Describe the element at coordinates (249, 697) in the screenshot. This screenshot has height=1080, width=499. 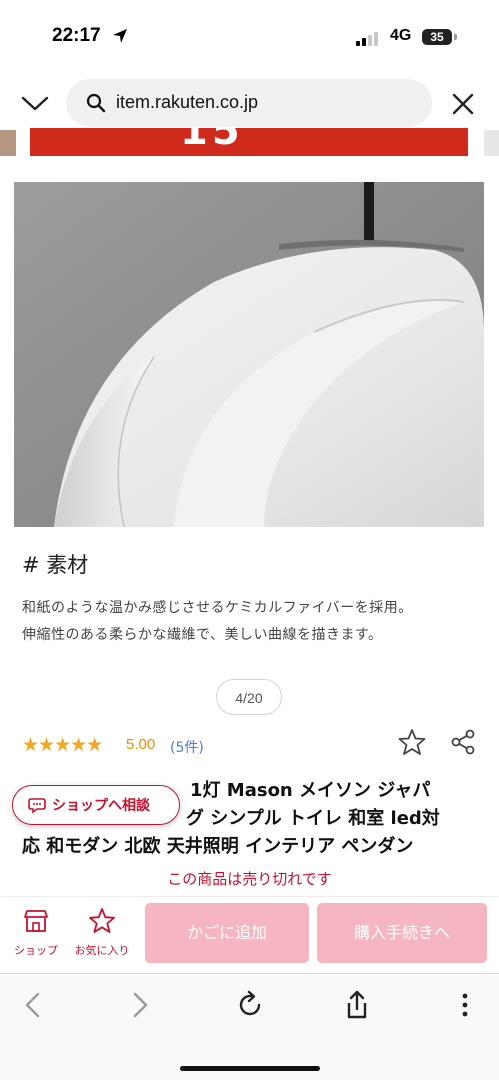
I see `image-pager: 4/20` at that location.